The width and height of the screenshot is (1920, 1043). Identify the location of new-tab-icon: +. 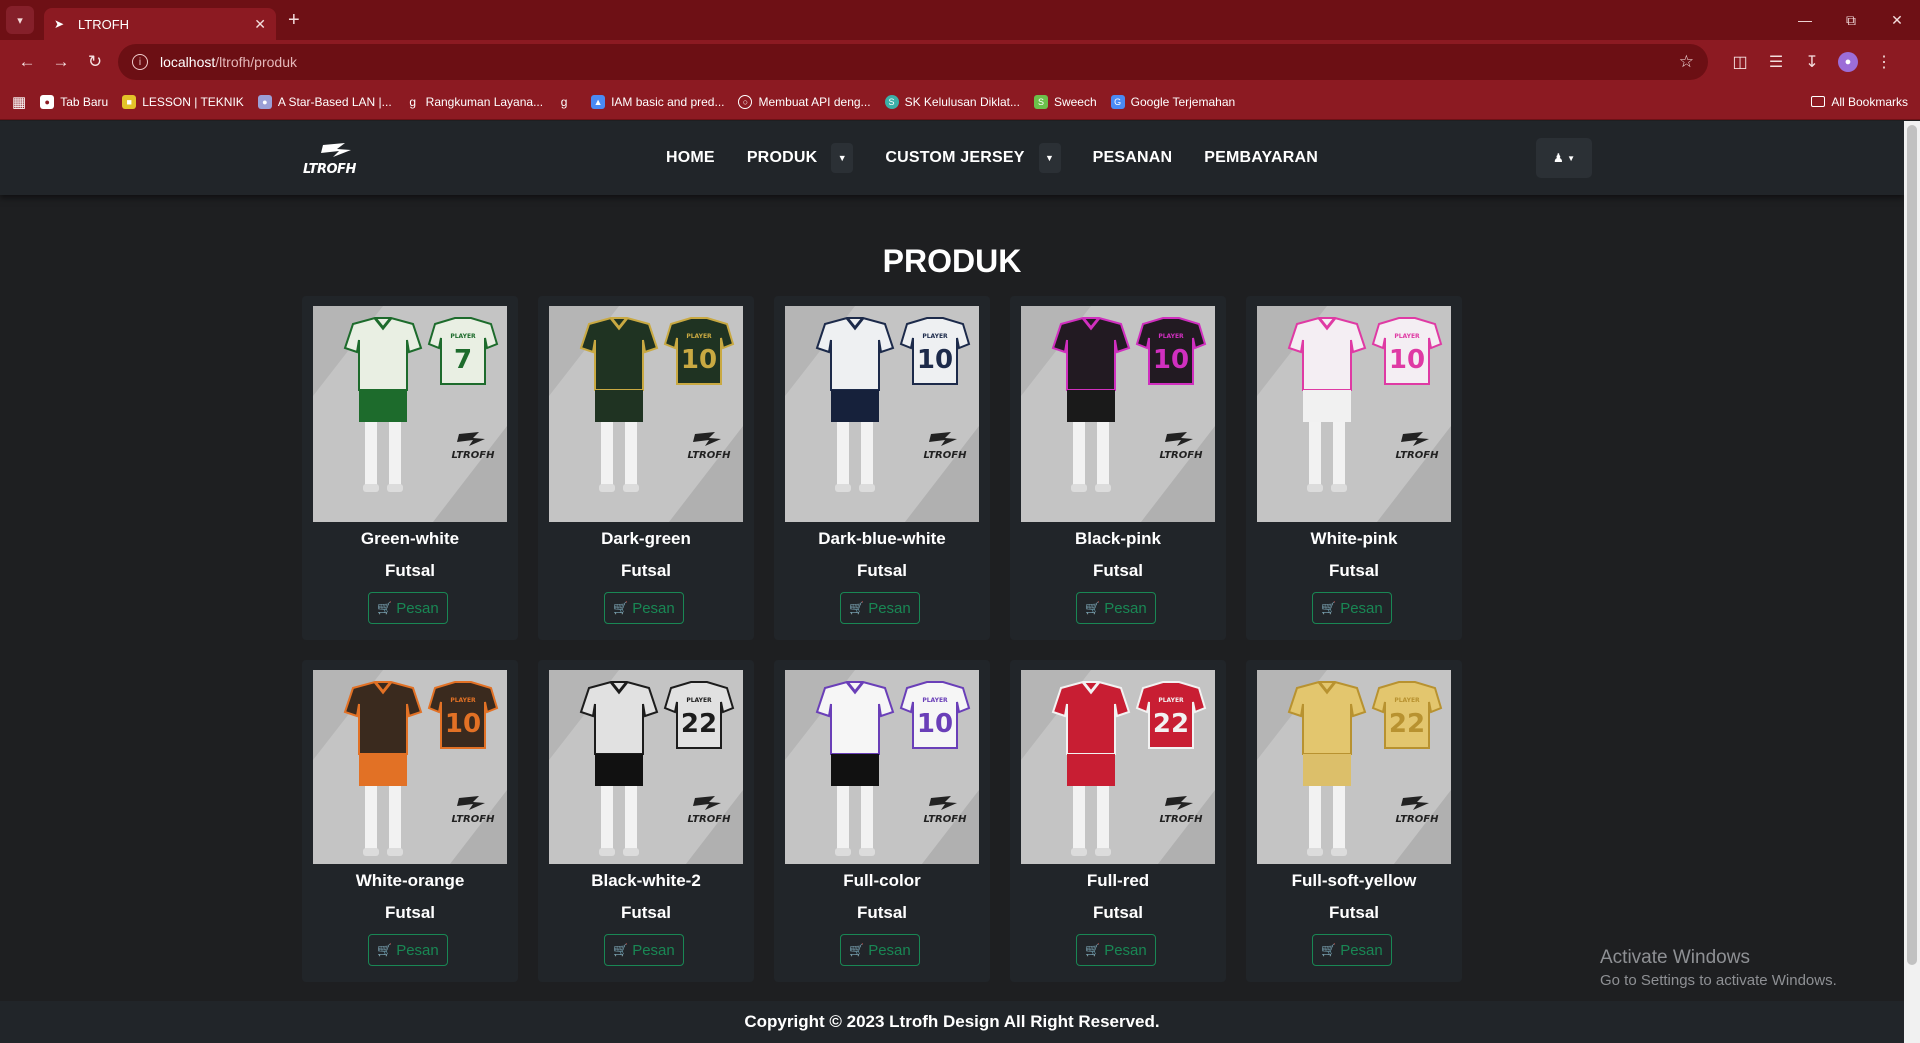
(294, 20).